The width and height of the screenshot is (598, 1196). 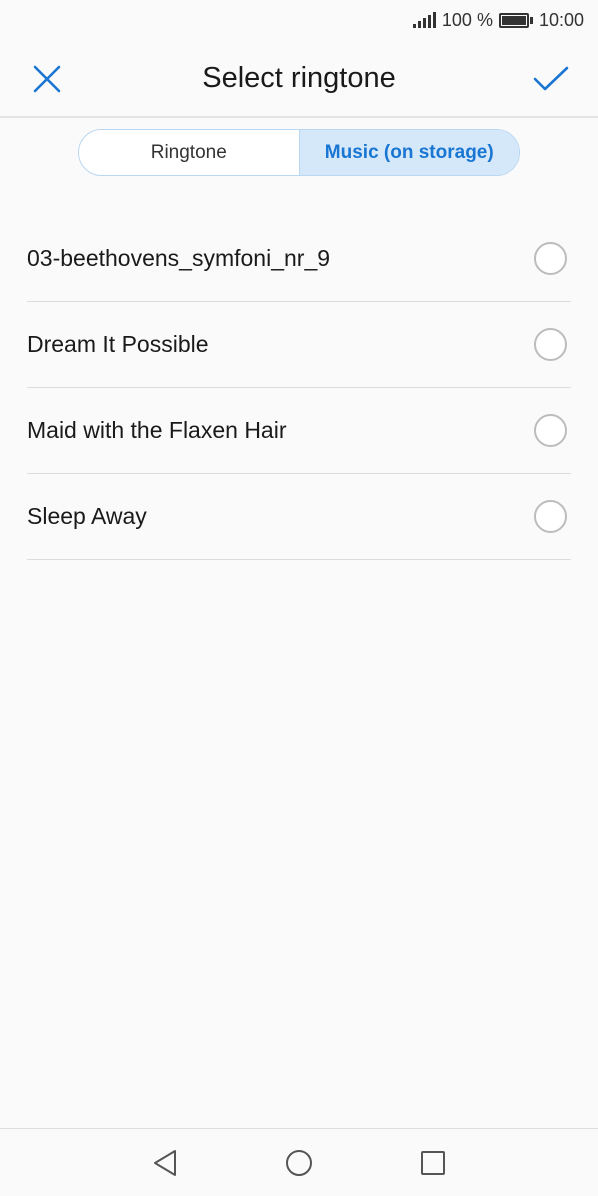 I want to click on close-icon, so click(x=47, y=79).